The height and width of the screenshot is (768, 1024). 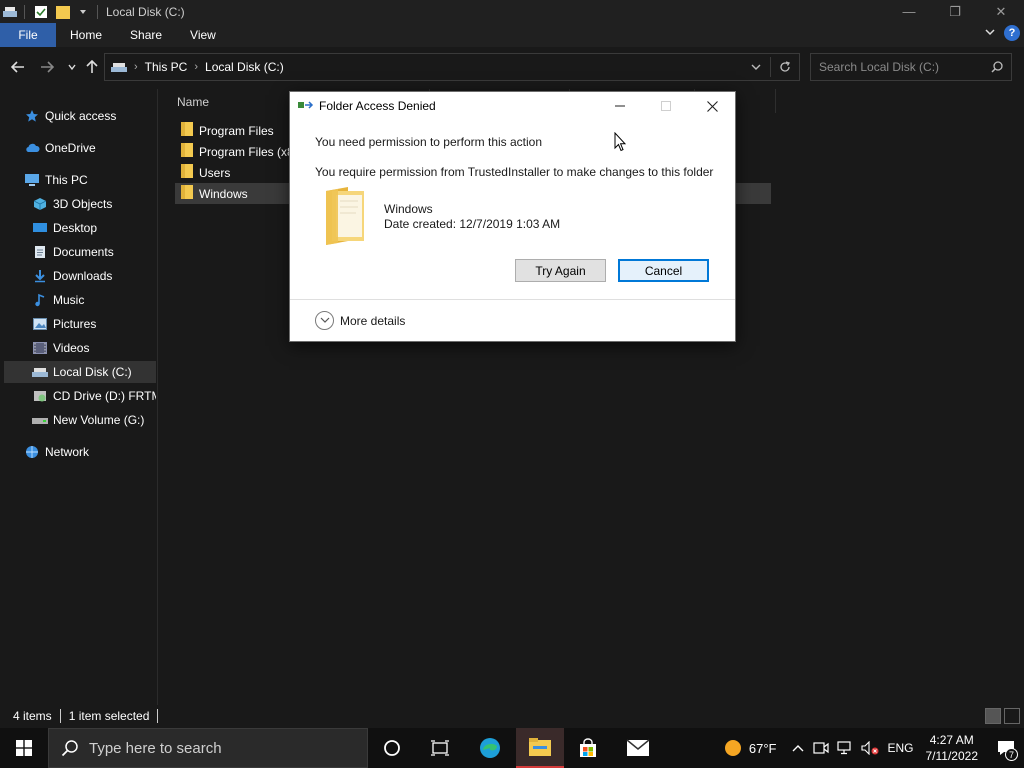 I want to click on notifications-button: 7, so click(x=1006, y=748).